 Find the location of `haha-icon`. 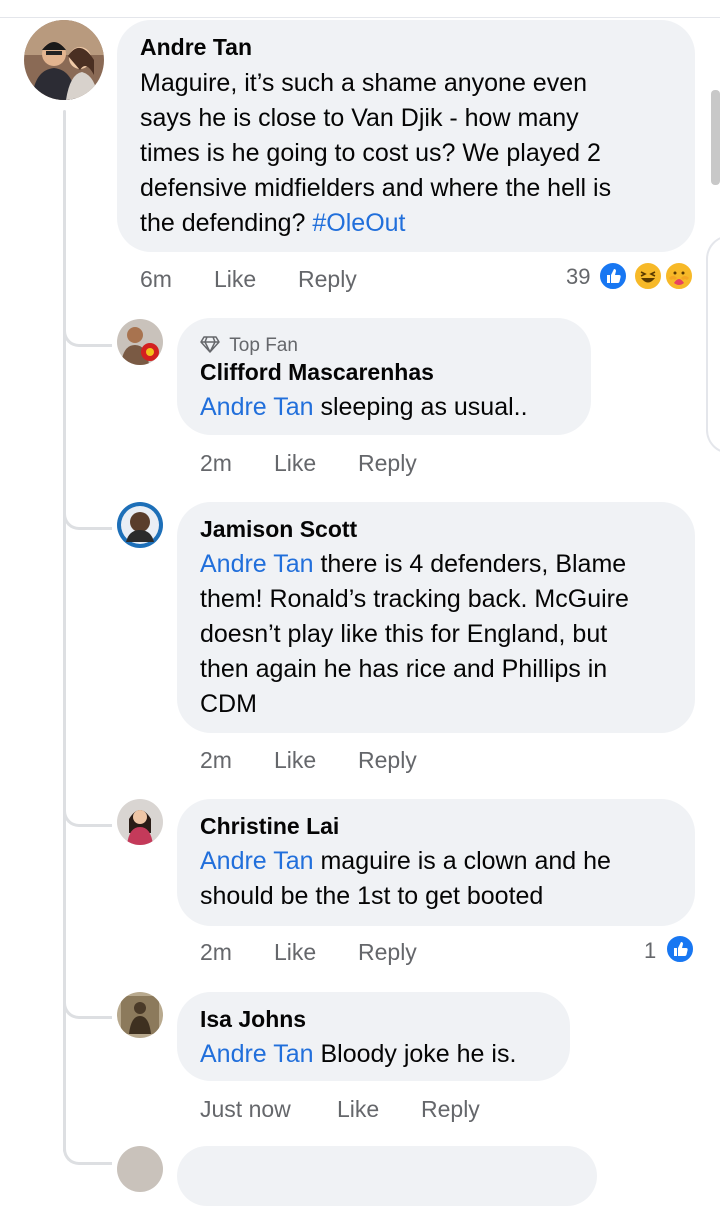

haha-icon is located at coordinates (648, 276).